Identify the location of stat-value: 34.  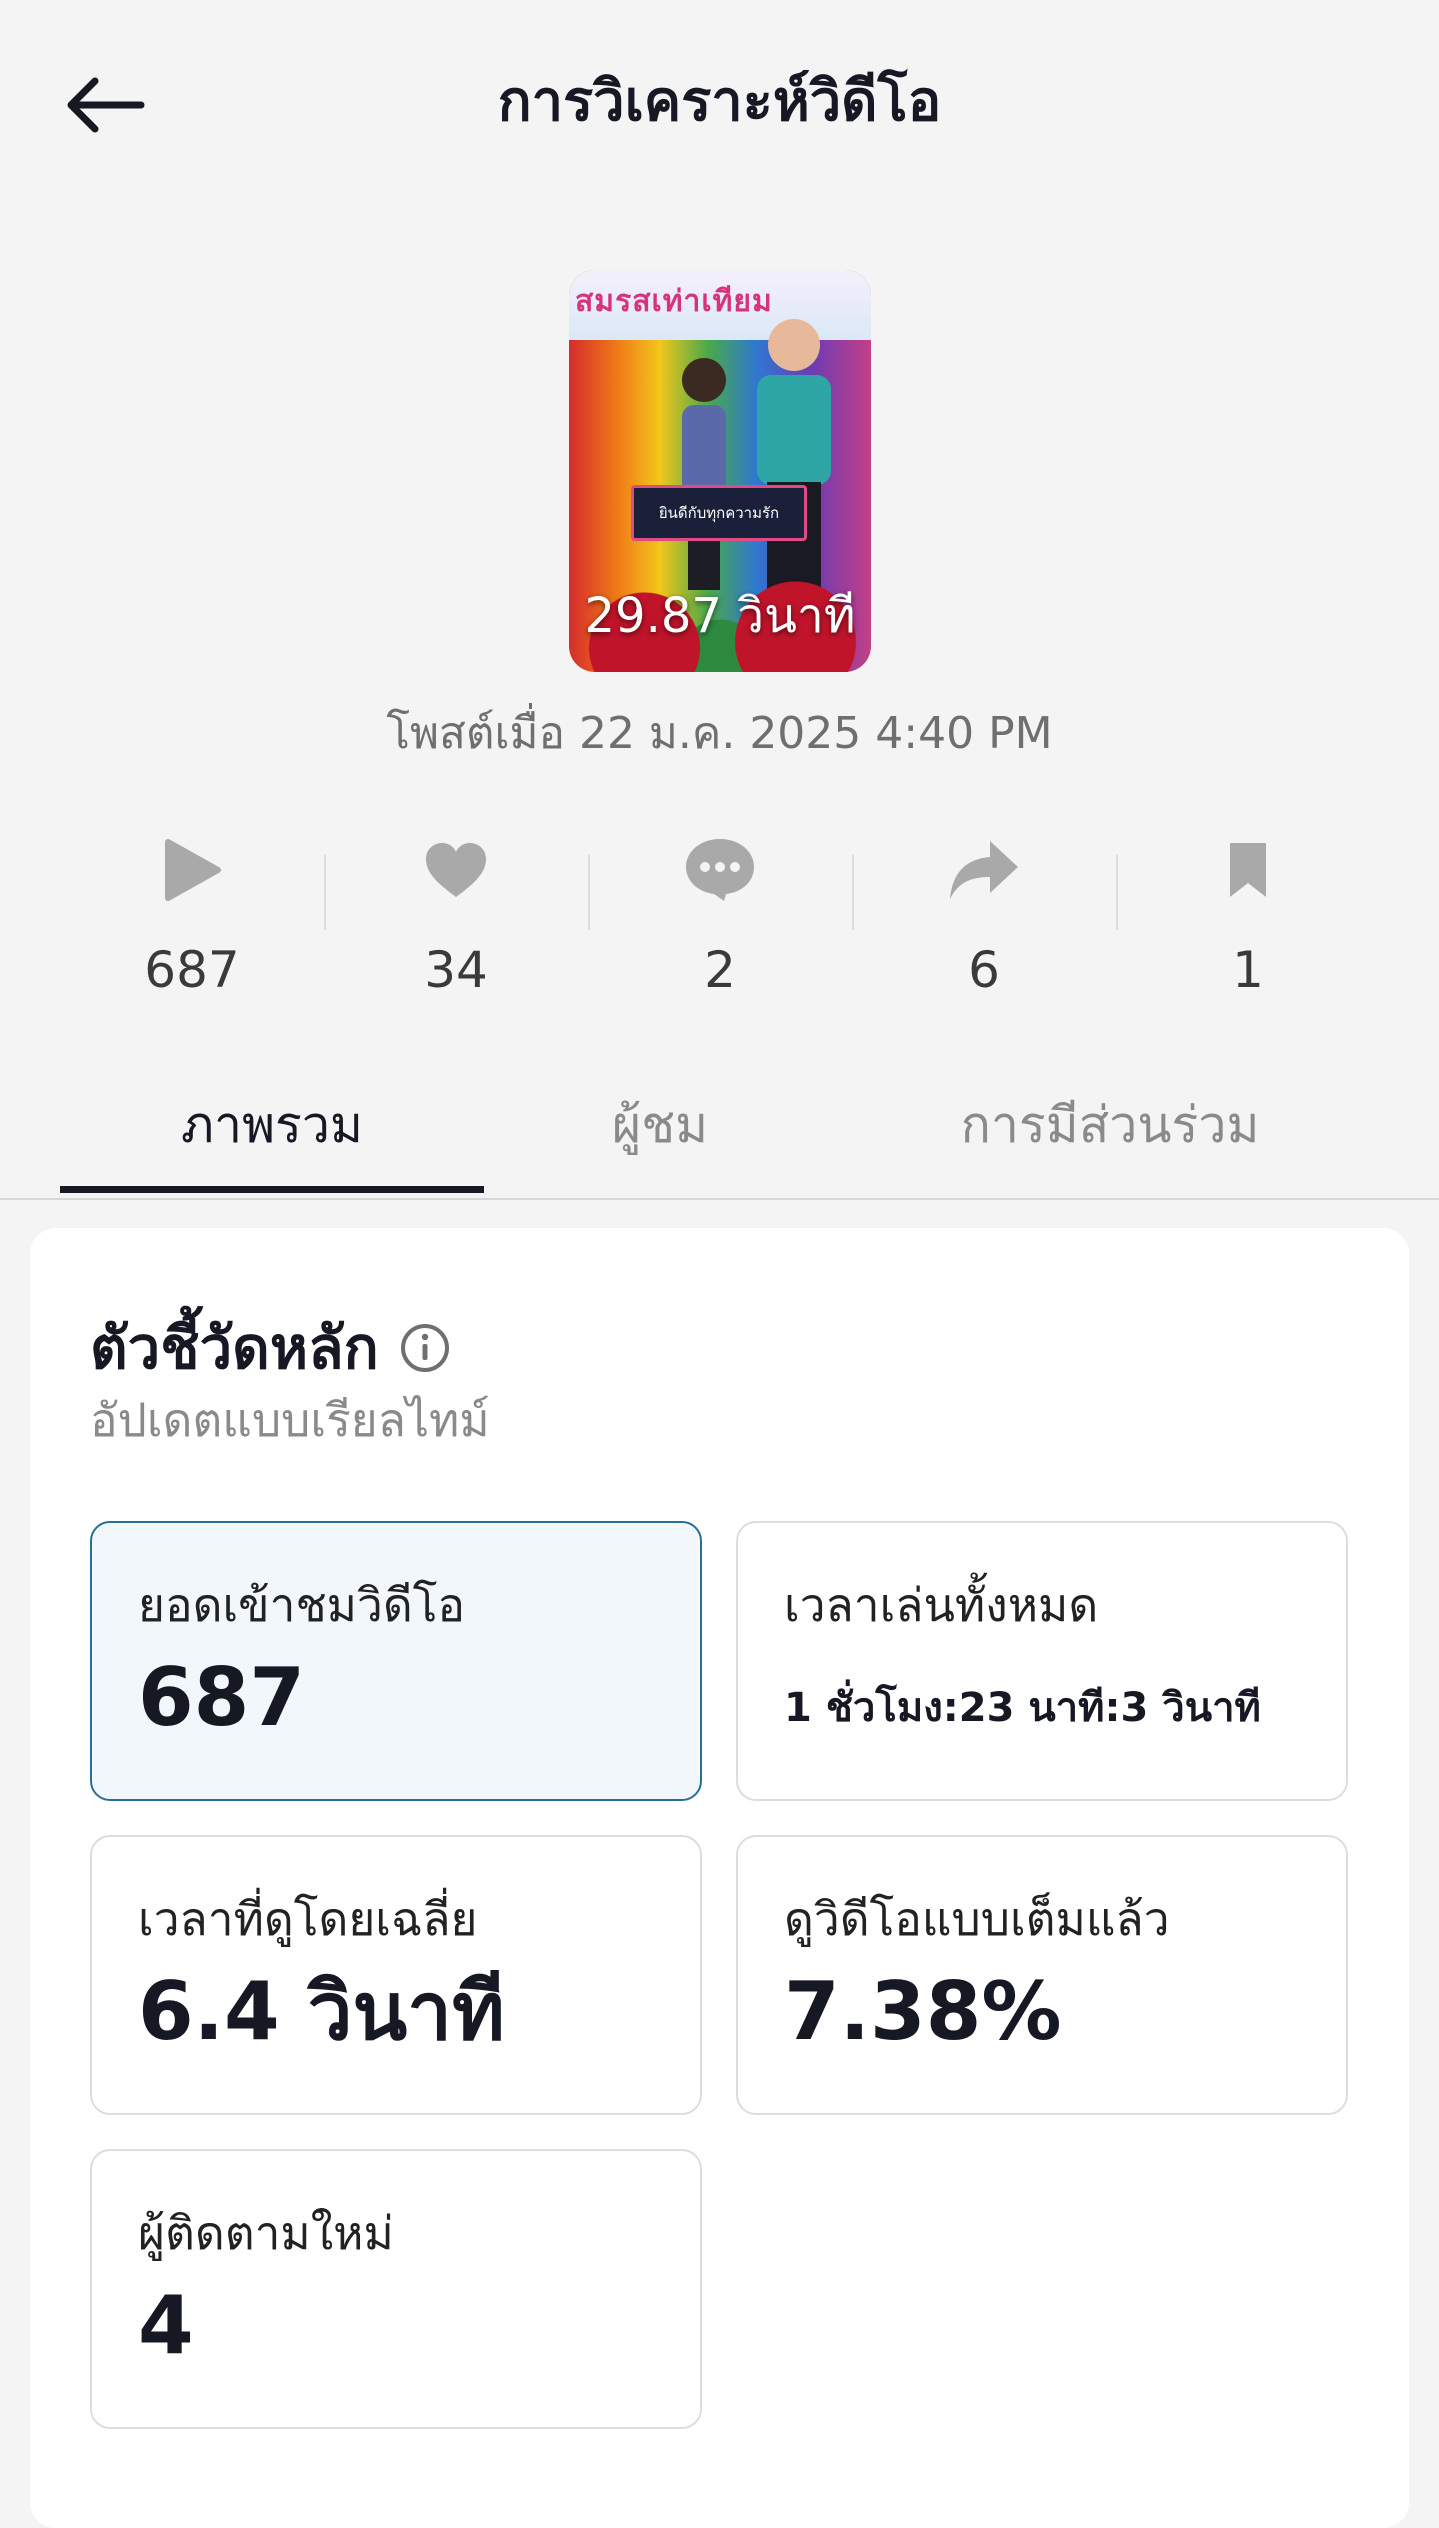
(456, 970).